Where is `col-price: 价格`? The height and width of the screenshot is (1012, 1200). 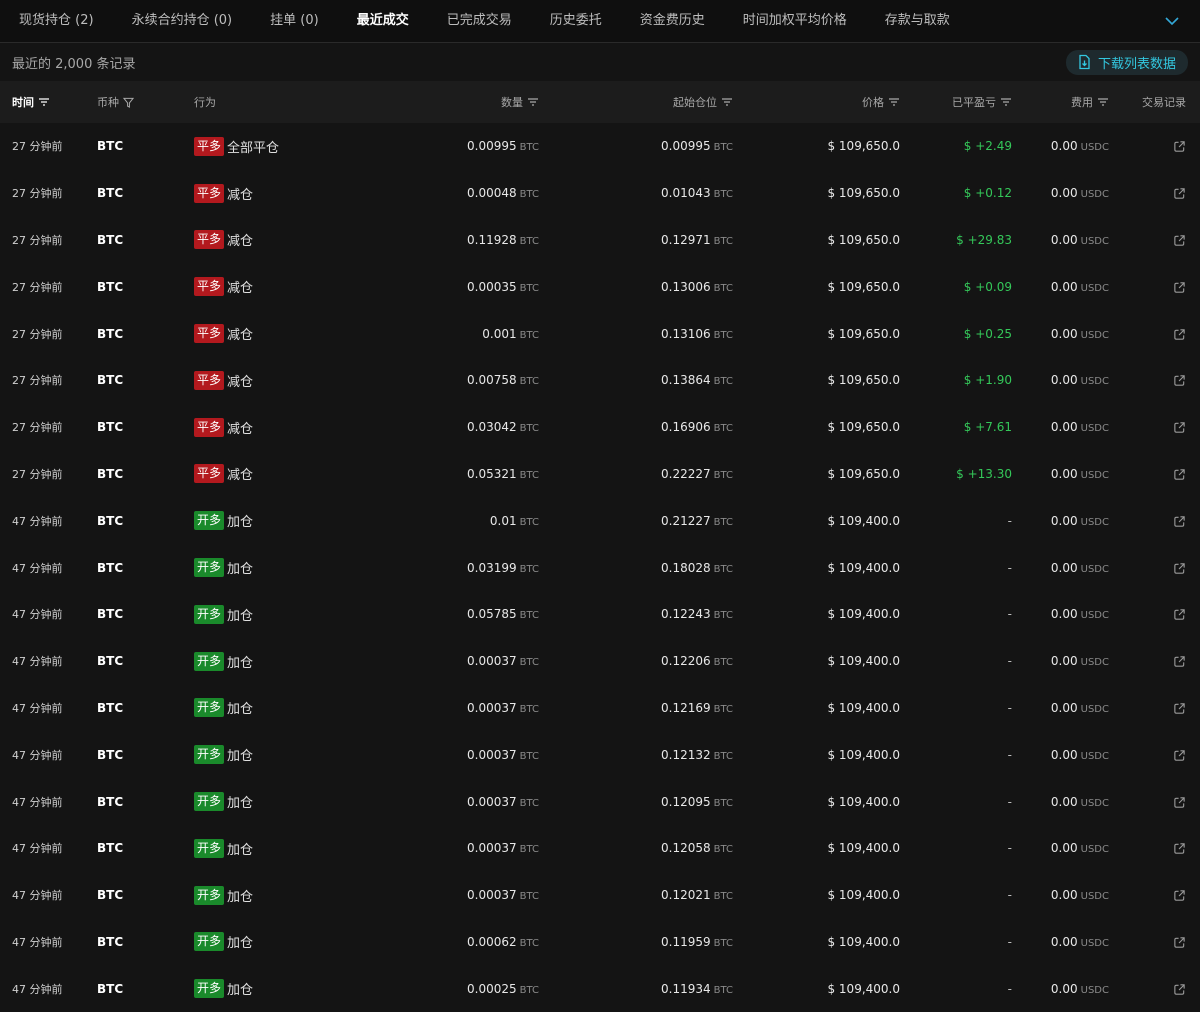 col-price: 价格 is located at coordinates (816, 102).